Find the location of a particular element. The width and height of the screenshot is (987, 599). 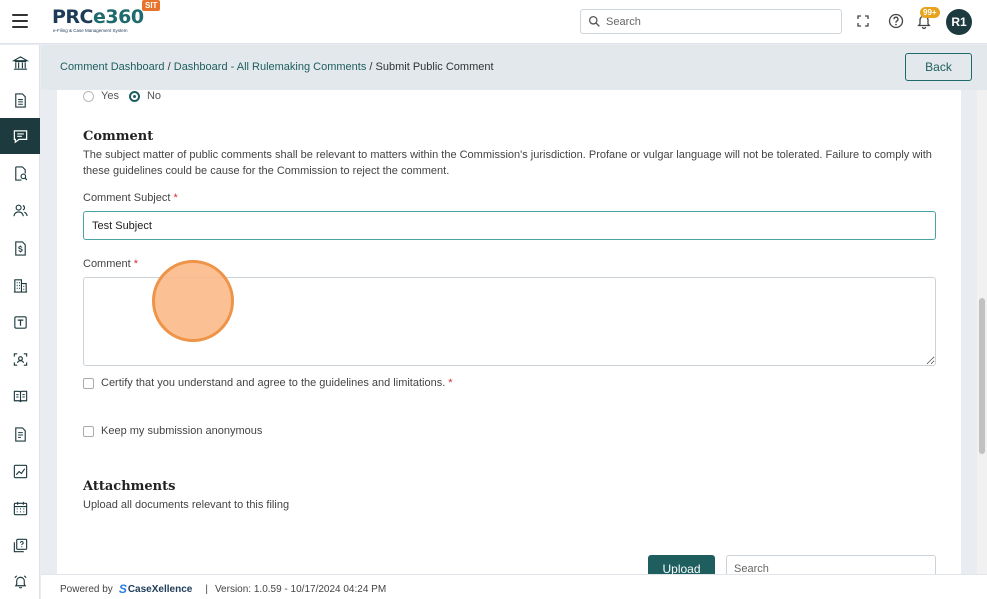

breadcrumb-current-page: Submit Public Comment is located at coordinates (434, 67).